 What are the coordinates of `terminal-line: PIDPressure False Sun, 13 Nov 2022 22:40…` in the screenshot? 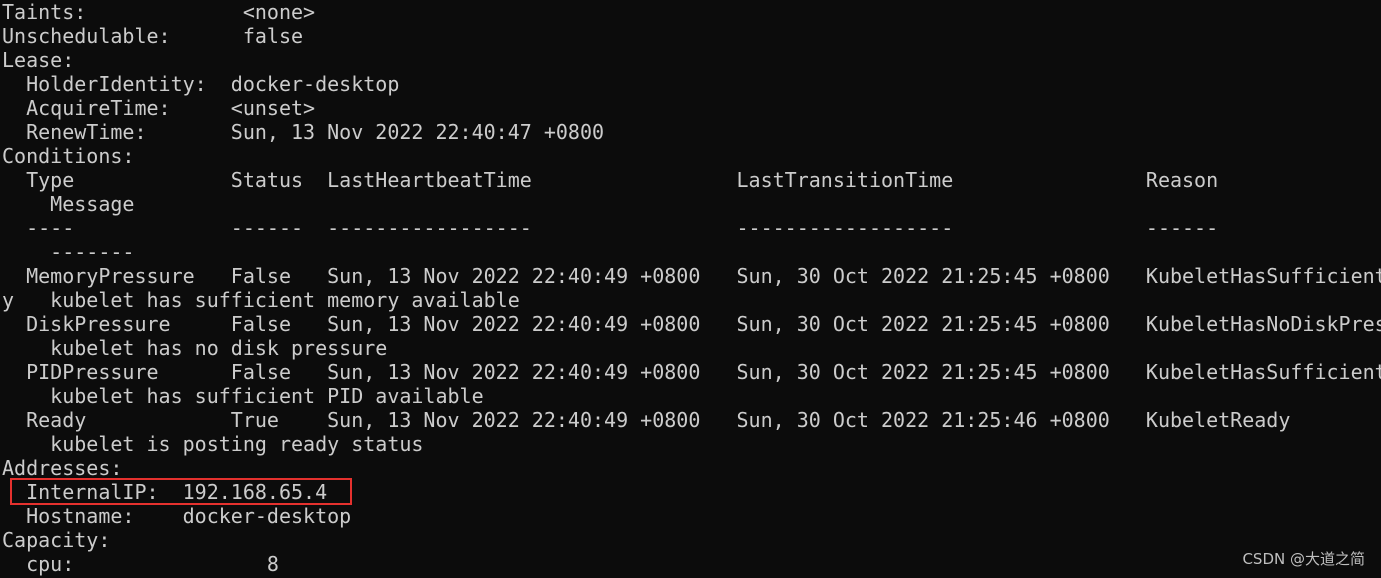 It's located at (691, 372).